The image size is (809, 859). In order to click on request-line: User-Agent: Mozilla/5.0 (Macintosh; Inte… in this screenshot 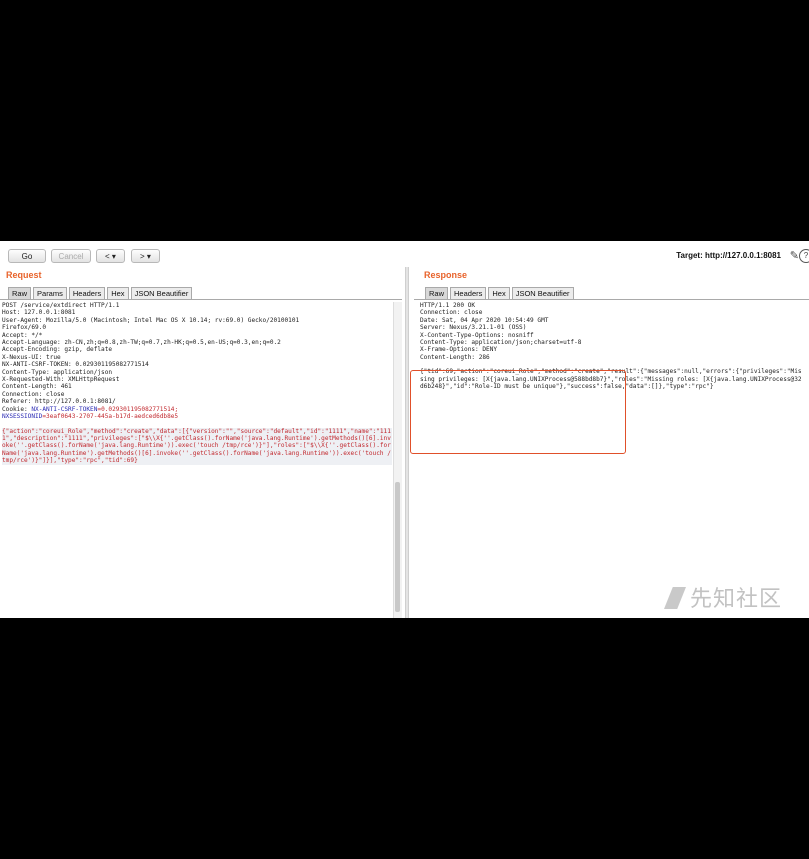, I will do `click(151, 320)`.